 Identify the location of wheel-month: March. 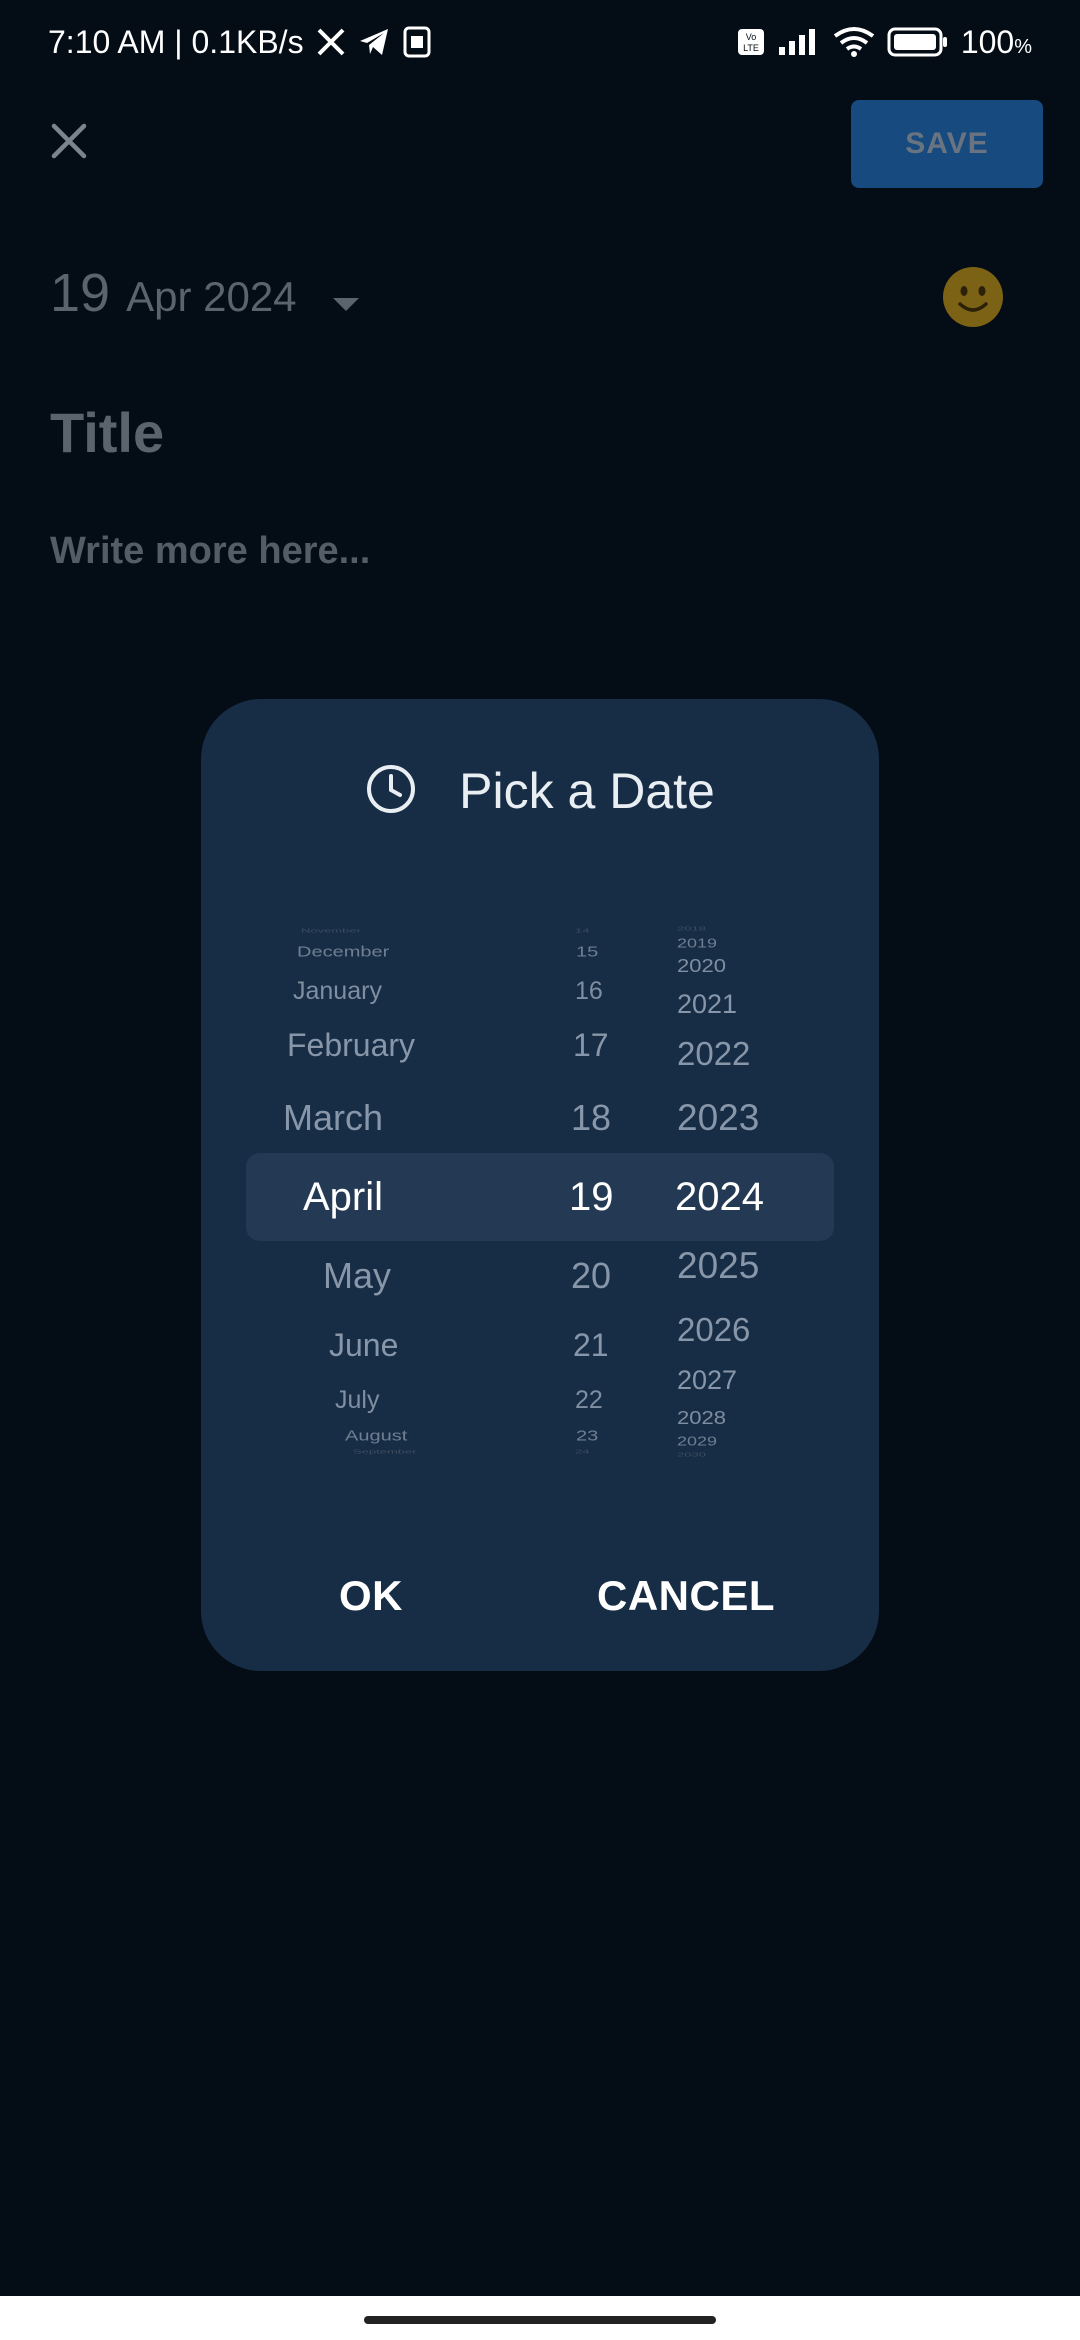
(333, 1118).